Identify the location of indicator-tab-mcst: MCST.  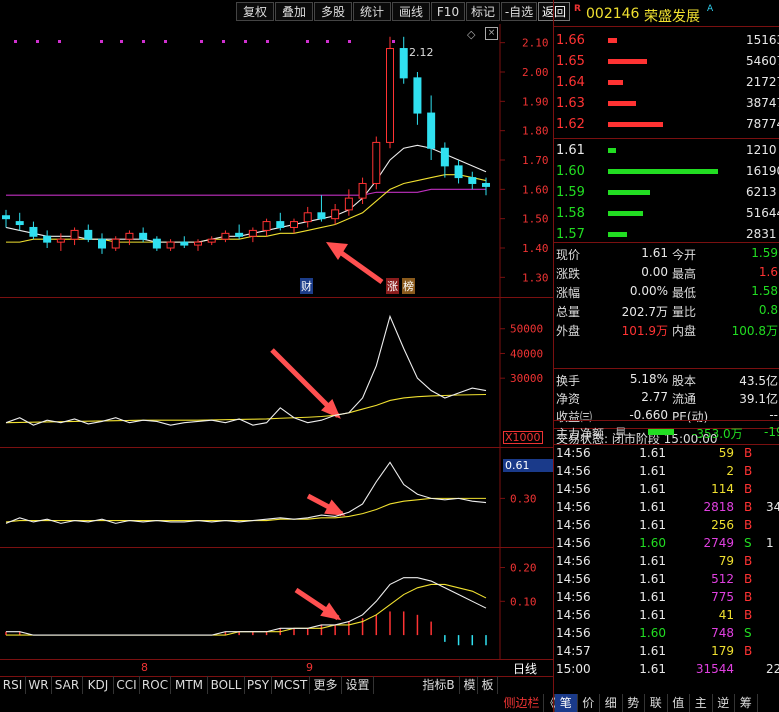
(291, 685).